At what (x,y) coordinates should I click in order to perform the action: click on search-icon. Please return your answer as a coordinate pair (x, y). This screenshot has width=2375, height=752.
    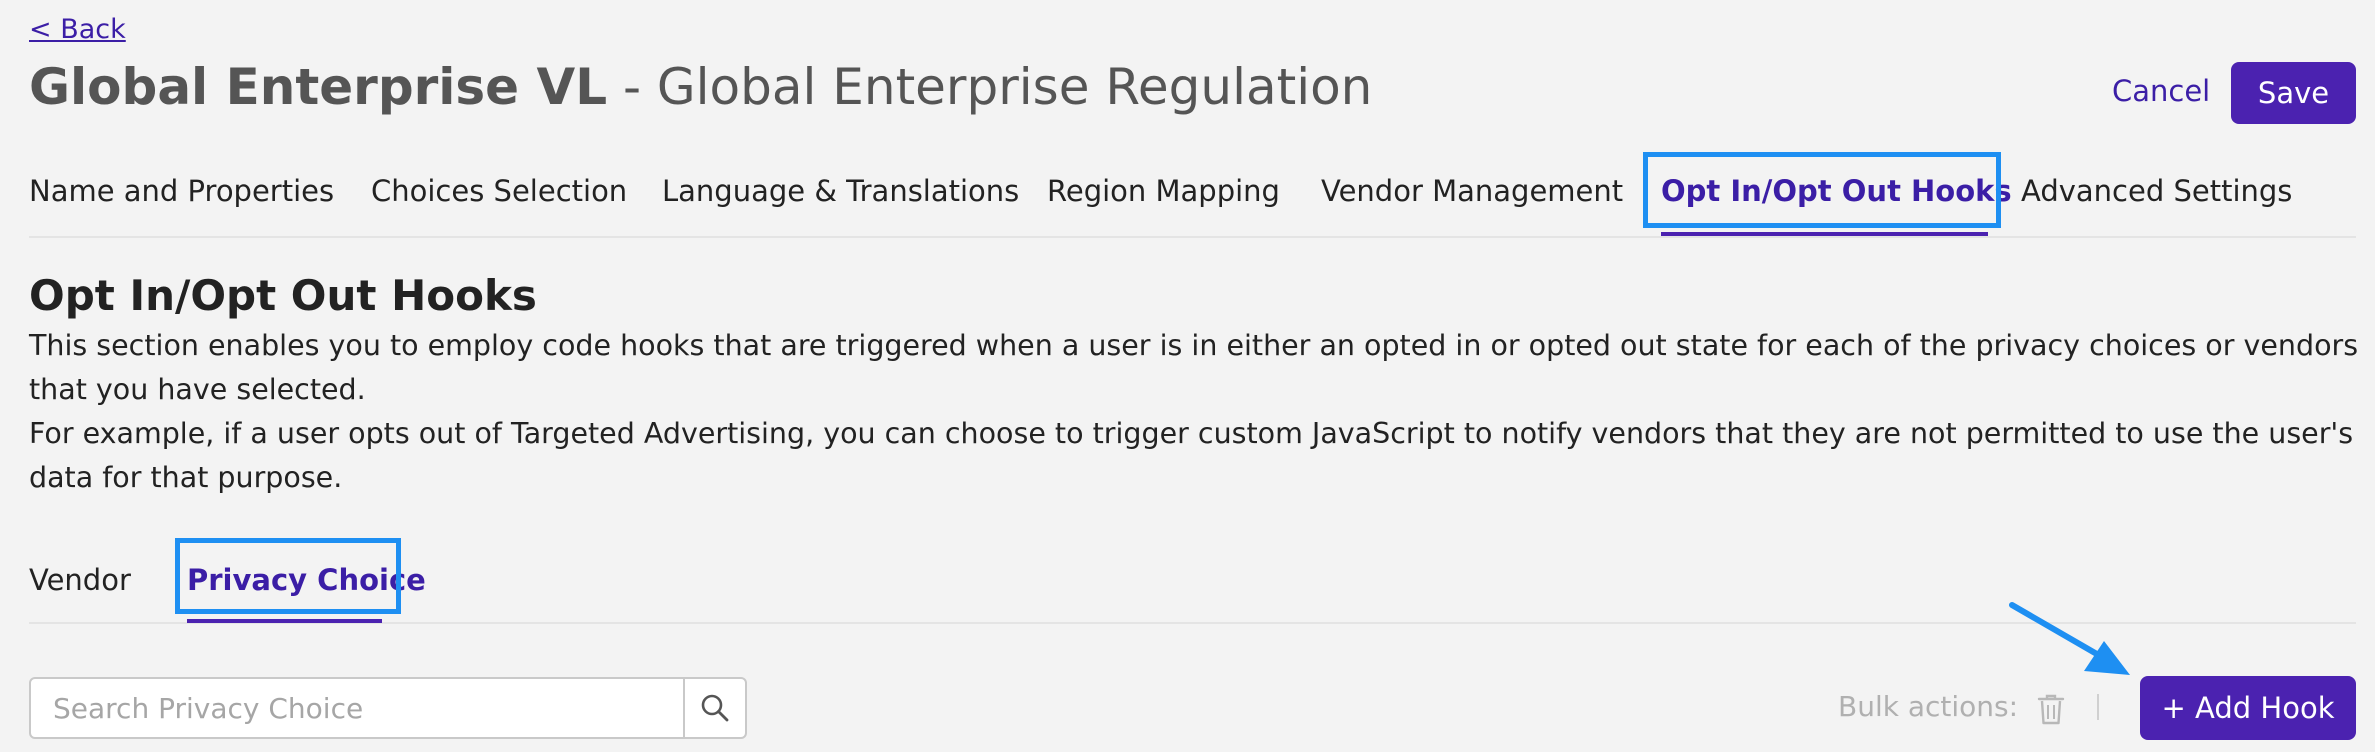
    Looking at the image, I should click on (715, 708).